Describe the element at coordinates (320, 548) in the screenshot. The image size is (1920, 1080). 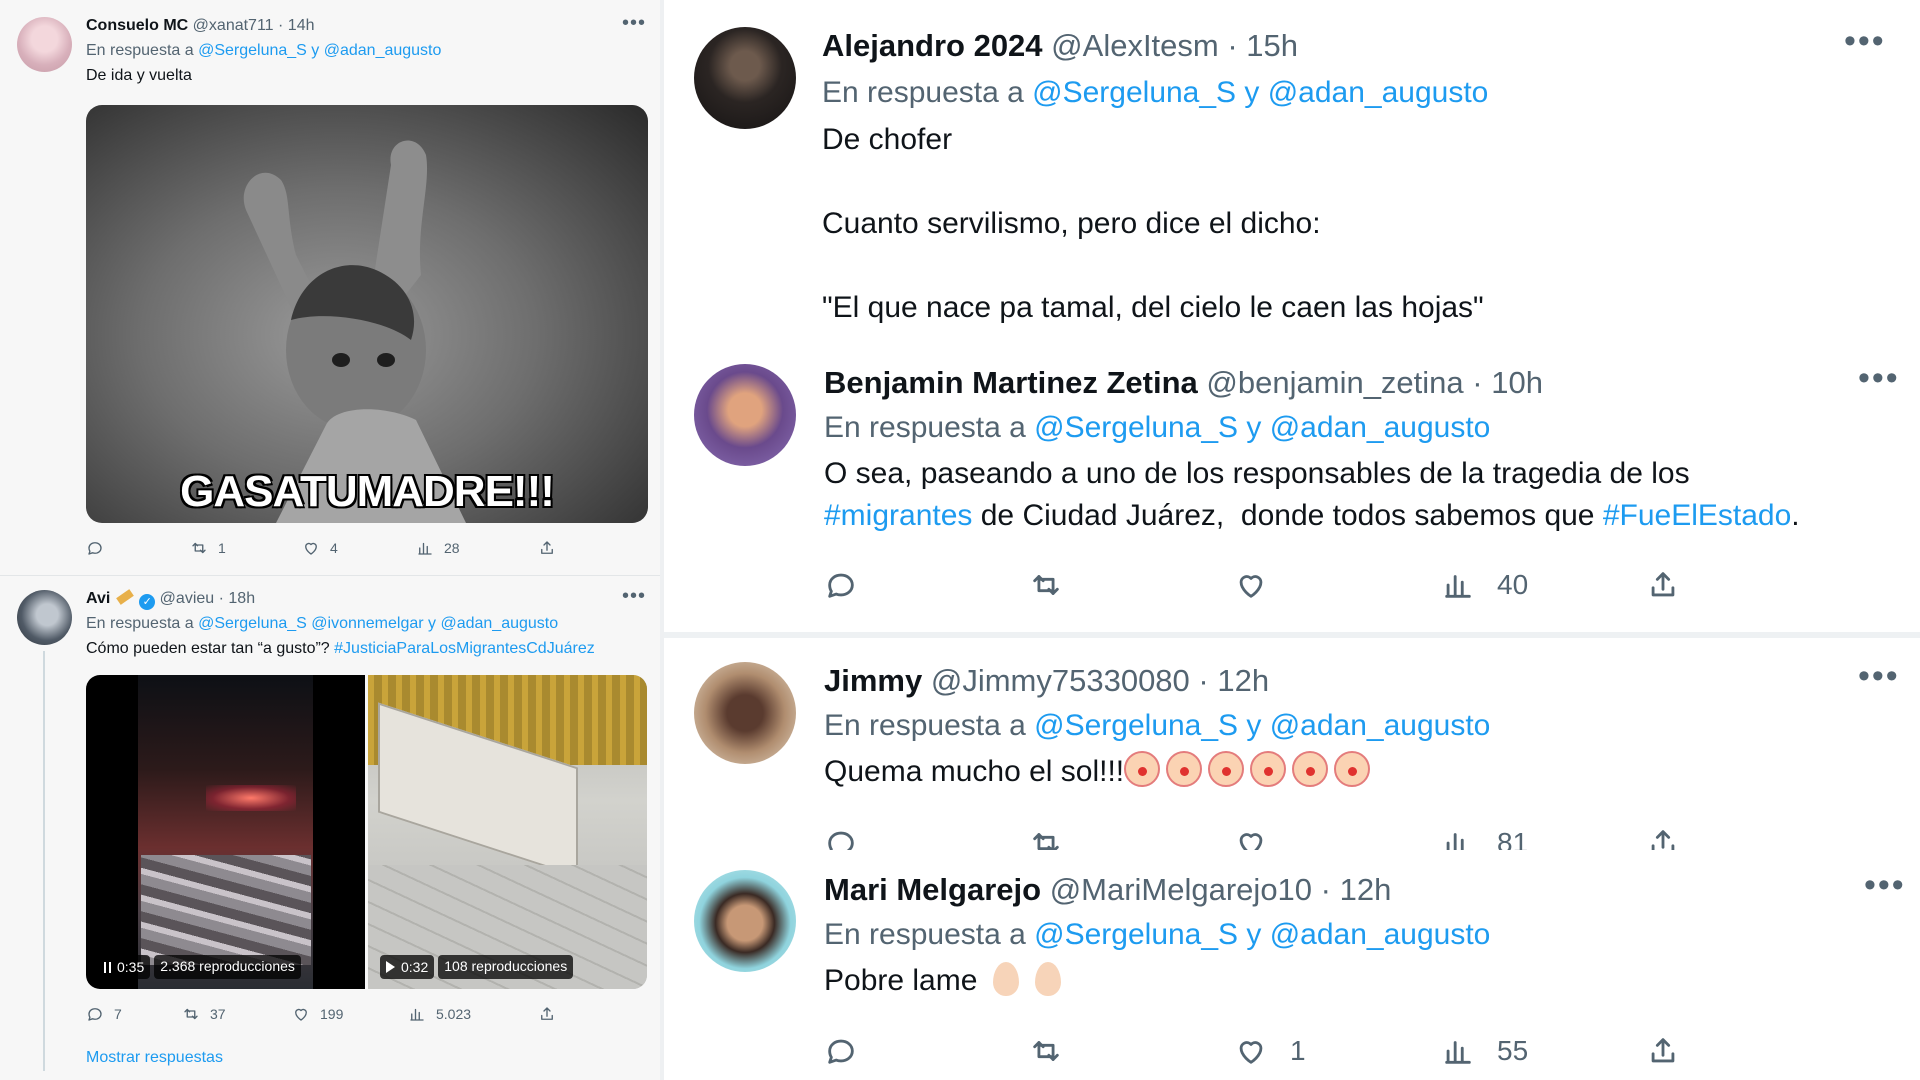
I see `like-button: 4` at that location.